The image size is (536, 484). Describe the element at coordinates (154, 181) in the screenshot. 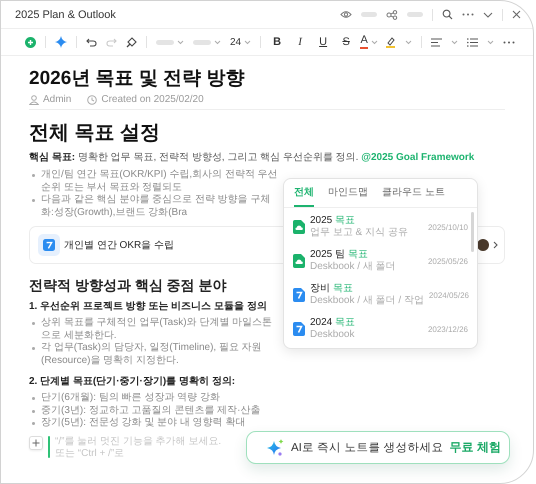

I see `bullet-text: 개인/팀 연간 목표(OKR/KPI) 수립,회사의 전략적 우선순위 또는 부서 목표와 정렬되도` at that location.